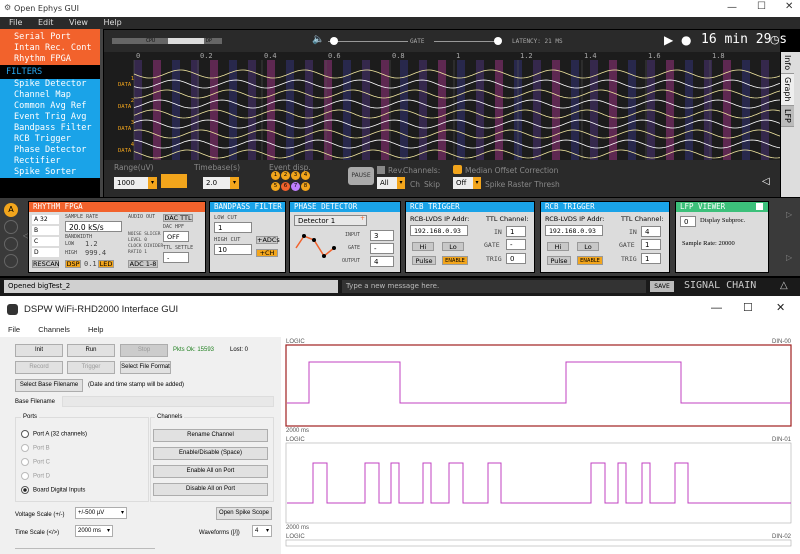 Image resolution: width=800 pixels, height=554 pixels. Describe the element at coordinates (651, 258) in the screenshot. I see `rcb-trig-combo: 1` at that location.